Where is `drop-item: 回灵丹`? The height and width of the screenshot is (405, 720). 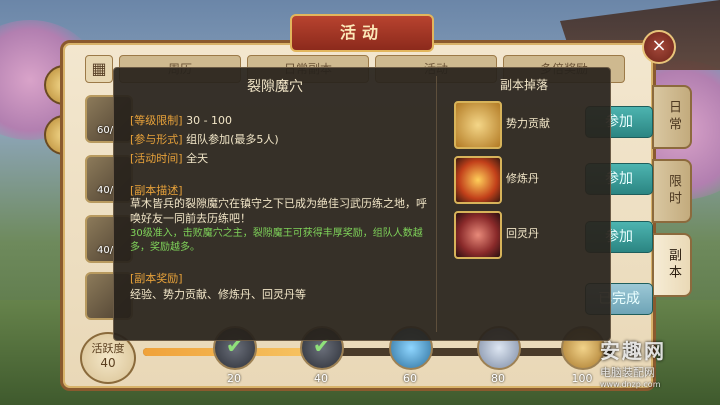
drop-item: 回灵丹 is located at coordinates (529, 235).